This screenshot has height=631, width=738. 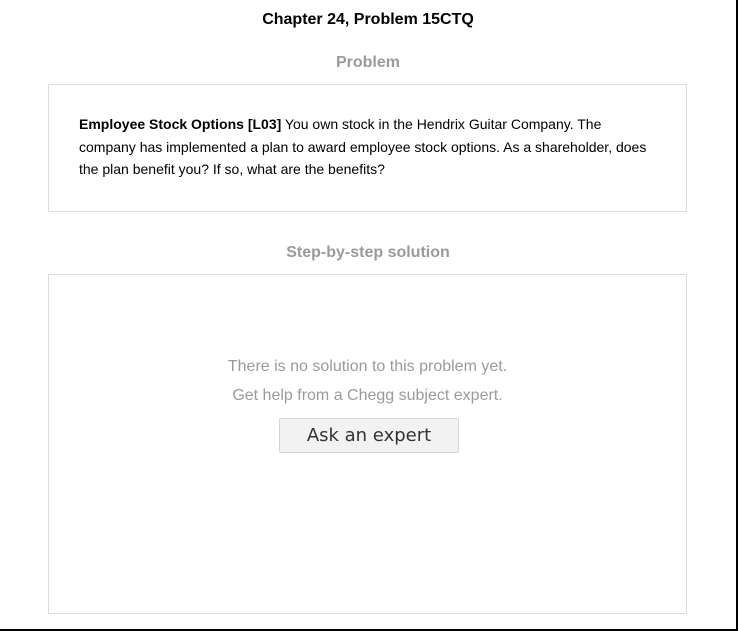 What do you see at coordinates (367, 62) in the screenshot?
I see `problem-heading: Problem` at bounding box center [367, 62].